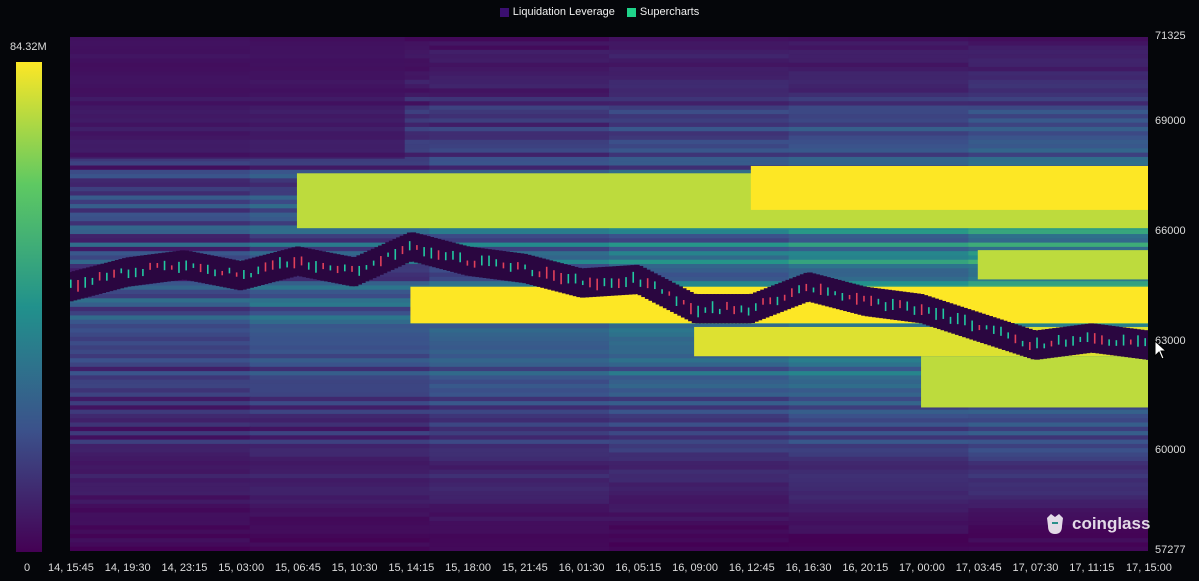 The height and width of the screenshot is (581, 1199). Describe the element at coordinates (1170, 36) in the screenshot. I see `y-tick-label: 71325` at that location.